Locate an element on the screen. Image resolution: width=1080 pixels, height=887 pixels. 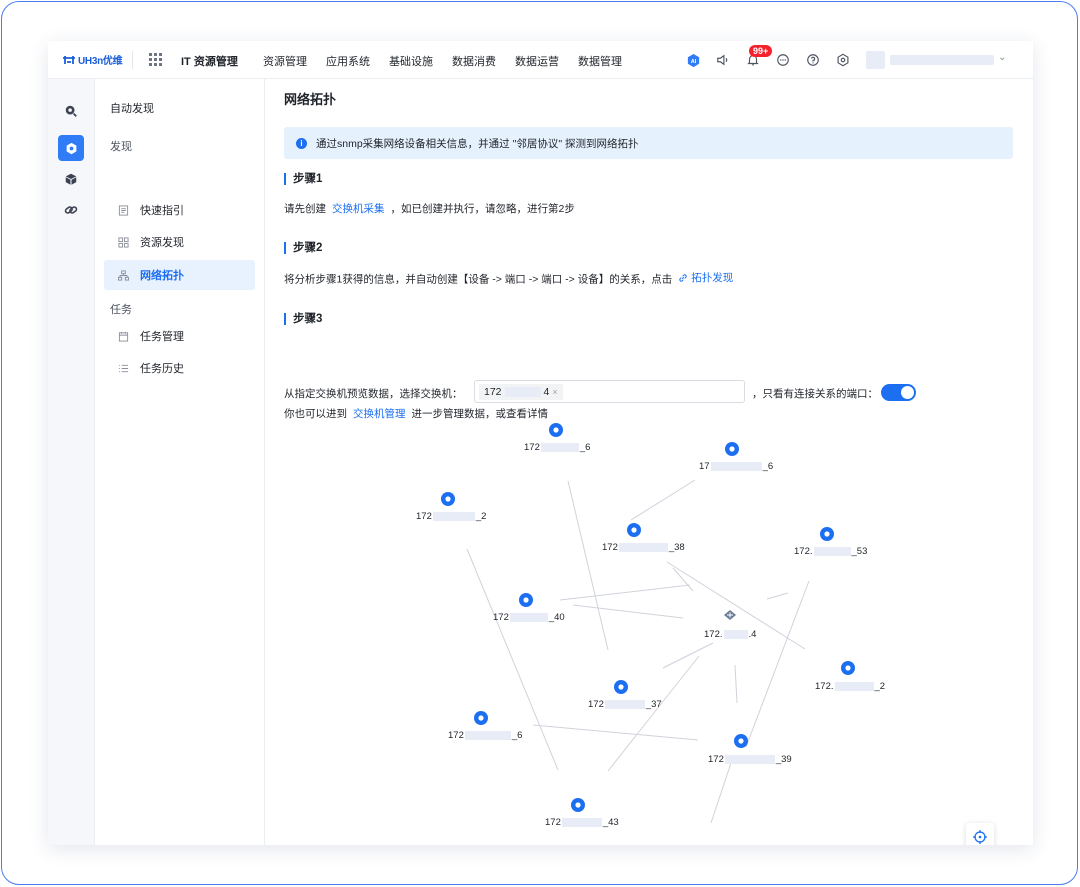
app-title: IT 资源管理 is located at coordinates (209, 62).